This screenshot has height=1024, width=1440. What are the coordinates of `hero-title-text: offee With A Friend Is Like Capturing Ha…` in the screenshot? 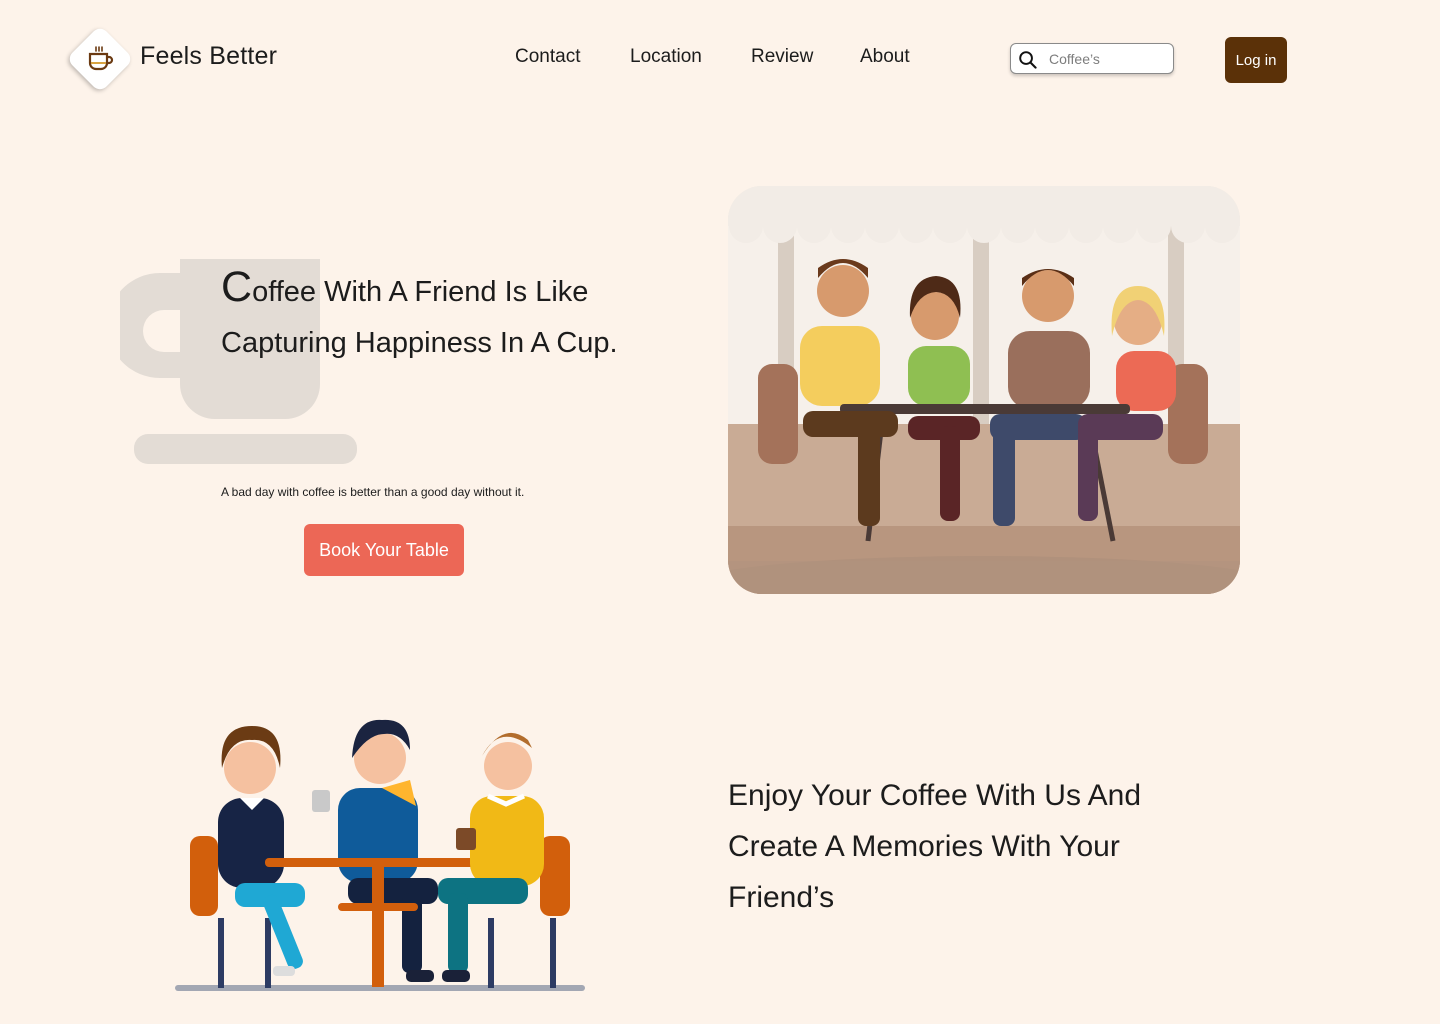 It's located at (419, 317).